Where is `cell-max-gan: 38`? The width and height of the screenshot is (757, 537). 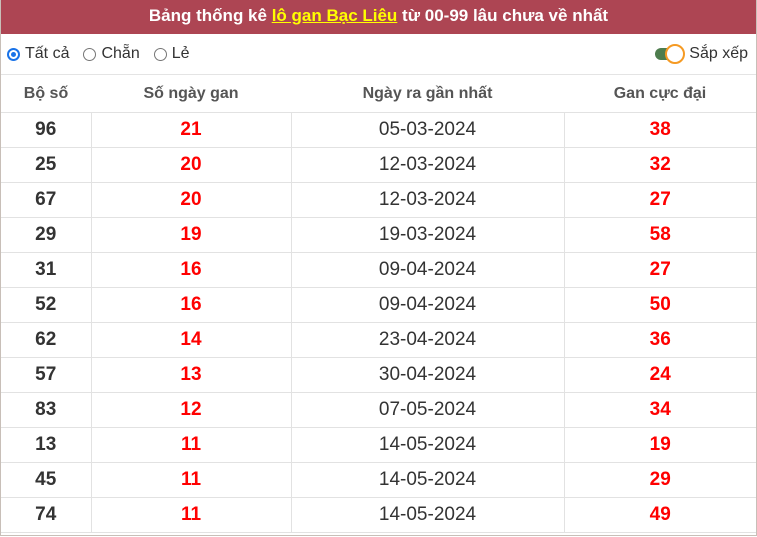 cell-max-gan: 38 is located at coordinates (660, 130).